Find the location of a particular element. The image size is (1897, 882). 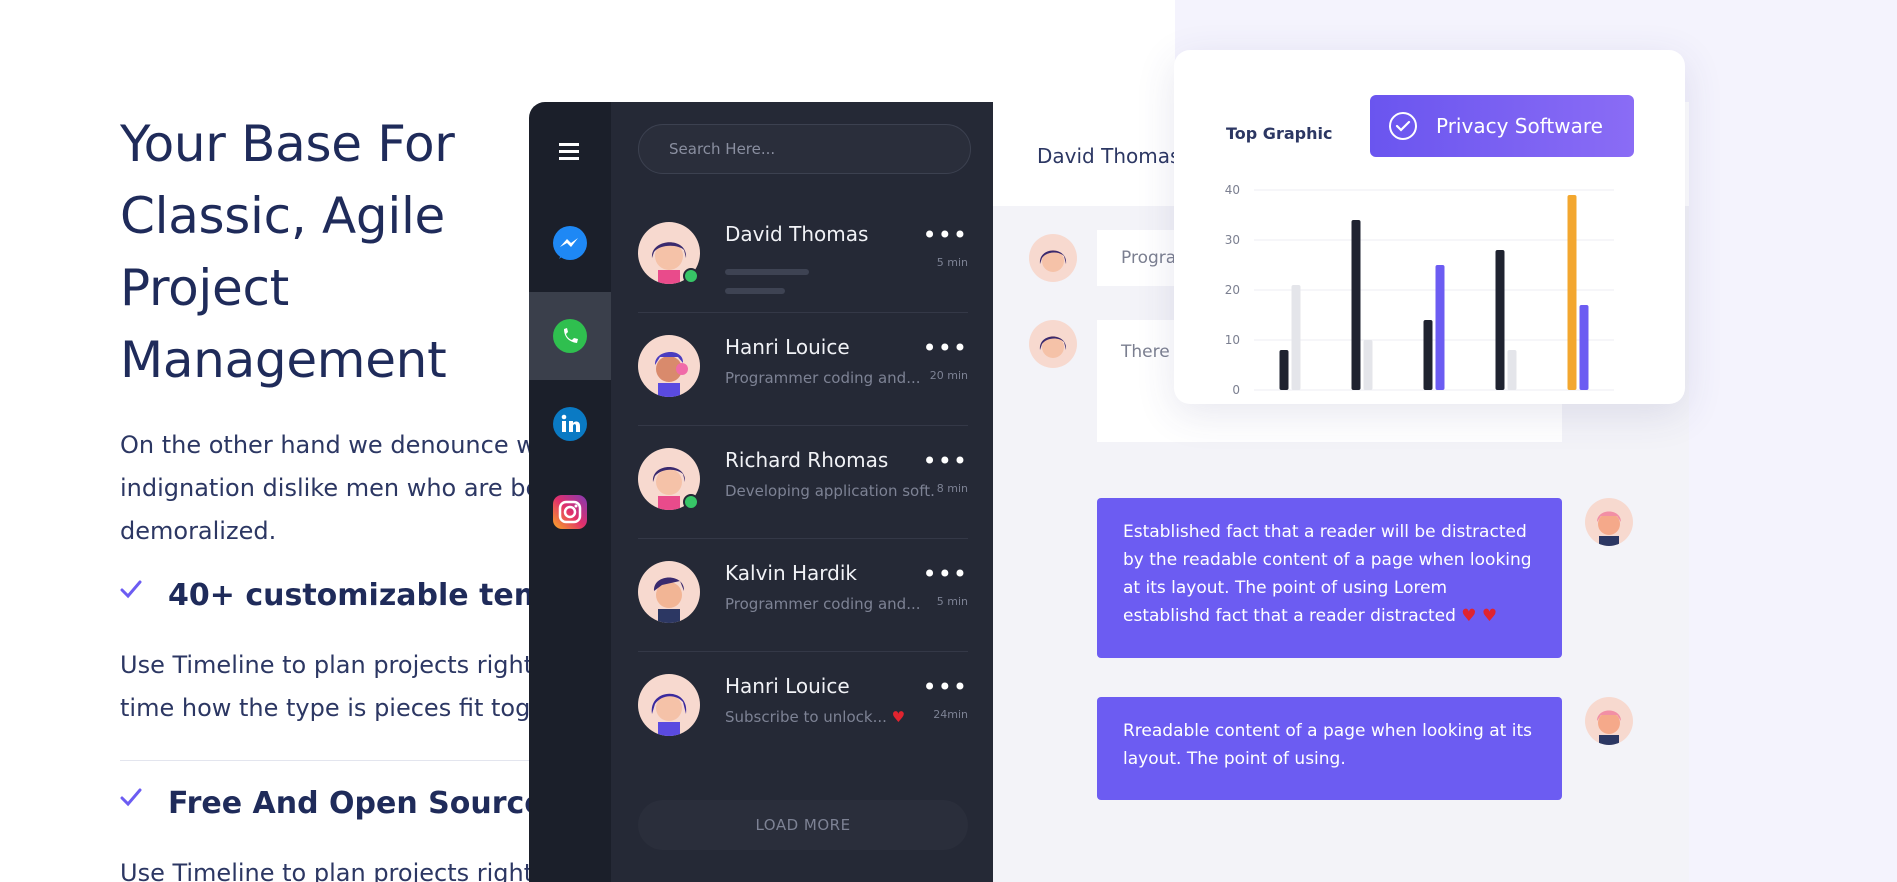

contact-name: Kalvin Hardik is located at coordinates (791, 573).